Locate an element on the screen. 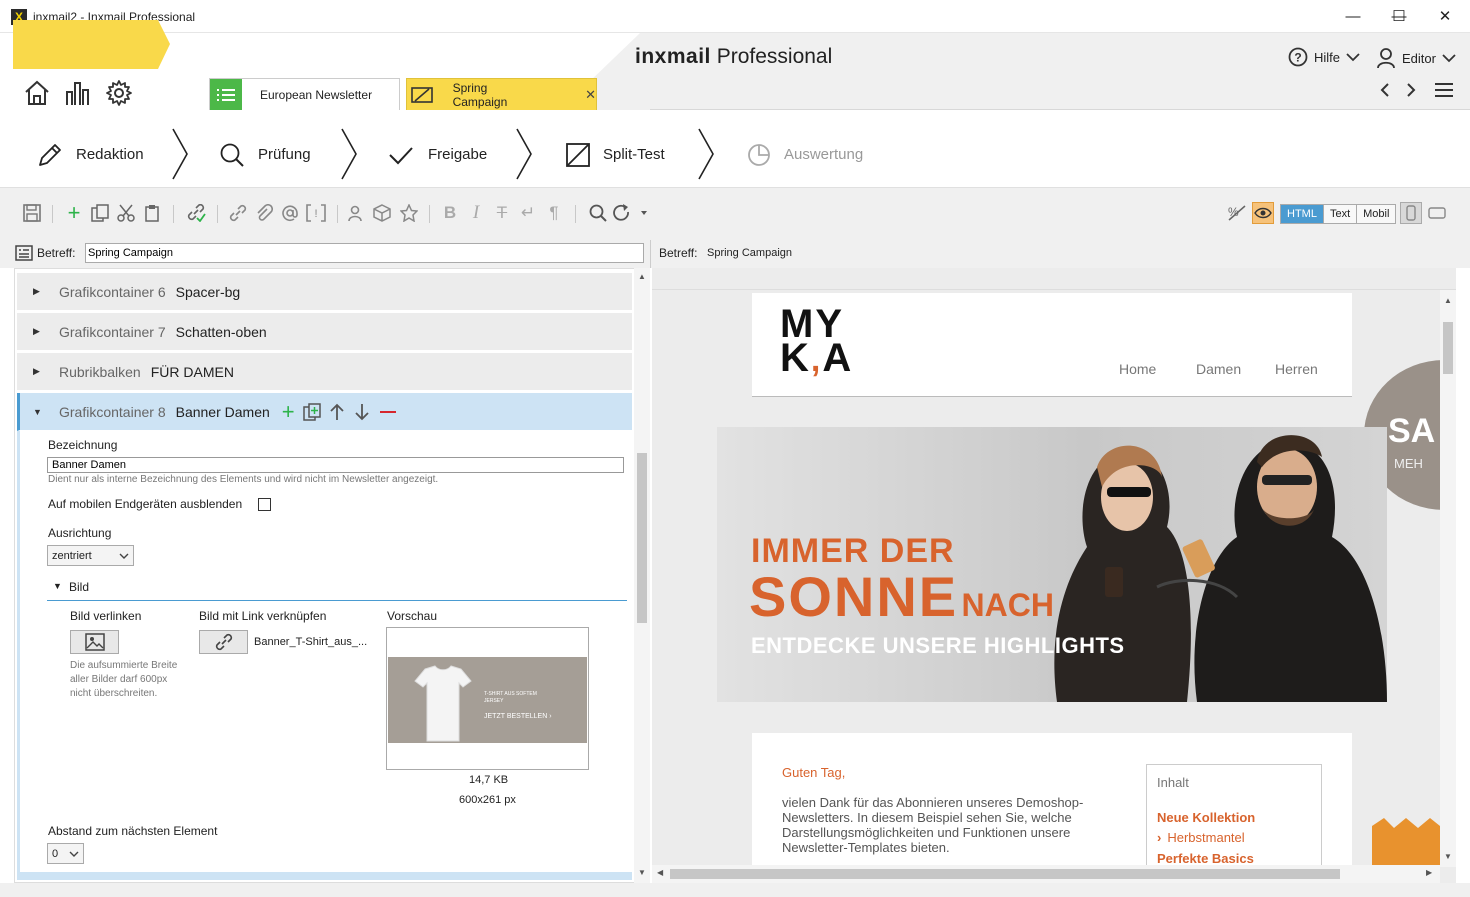  workflow-step-freigabe: Freigabe is located at coordinates (437, 154).